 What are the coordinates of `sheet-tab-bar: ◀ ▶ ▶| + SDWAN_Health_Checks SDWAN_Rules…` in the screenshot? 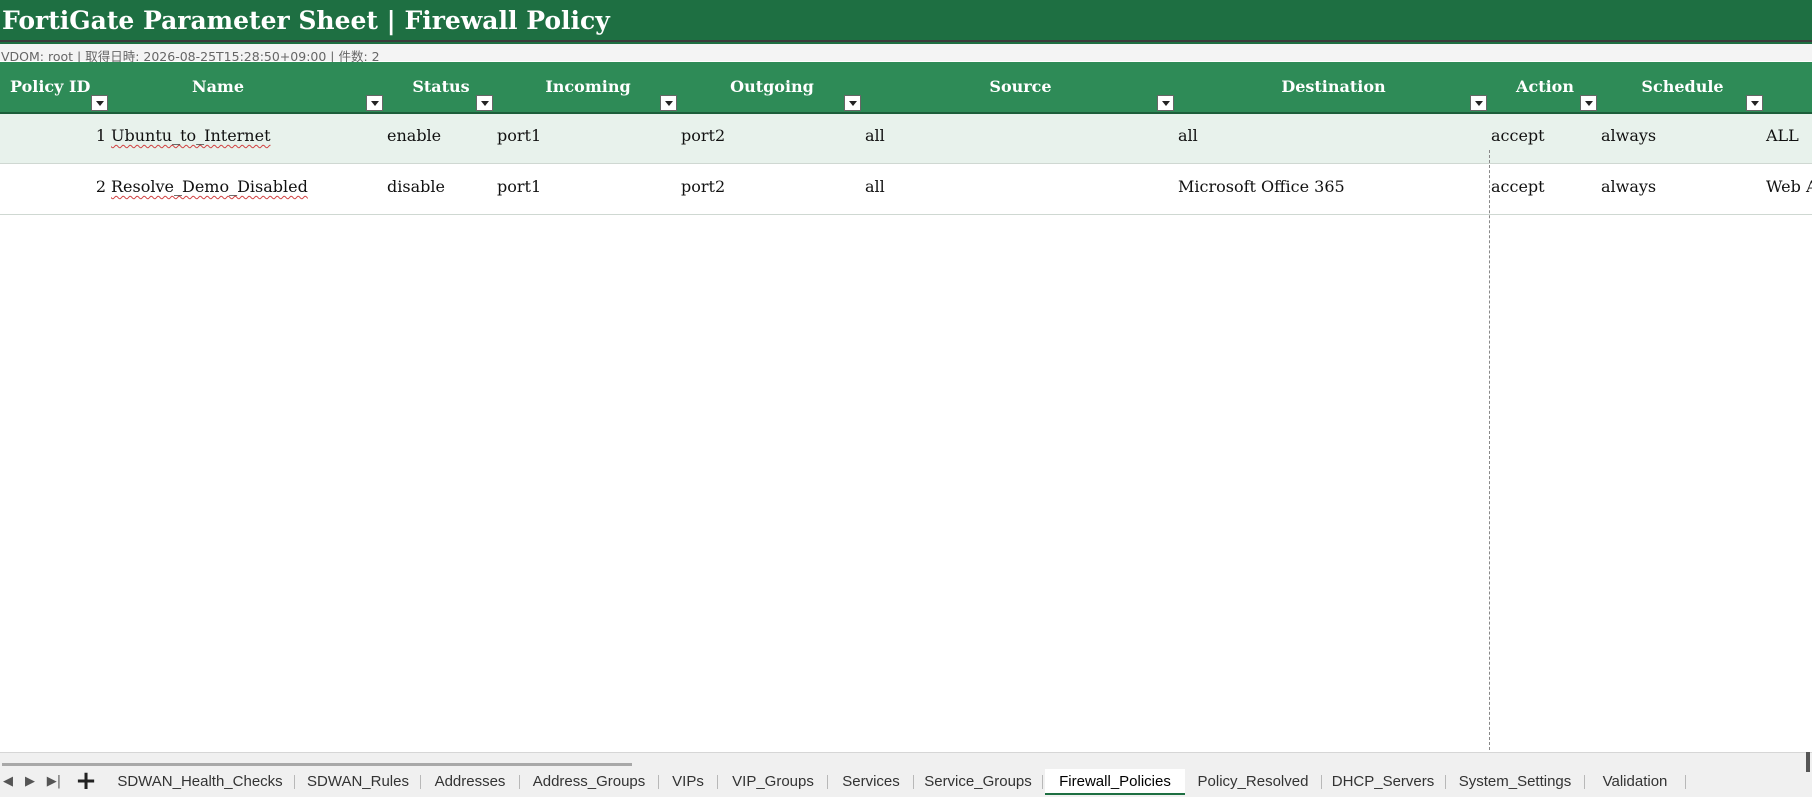 It's located at (906, 774).